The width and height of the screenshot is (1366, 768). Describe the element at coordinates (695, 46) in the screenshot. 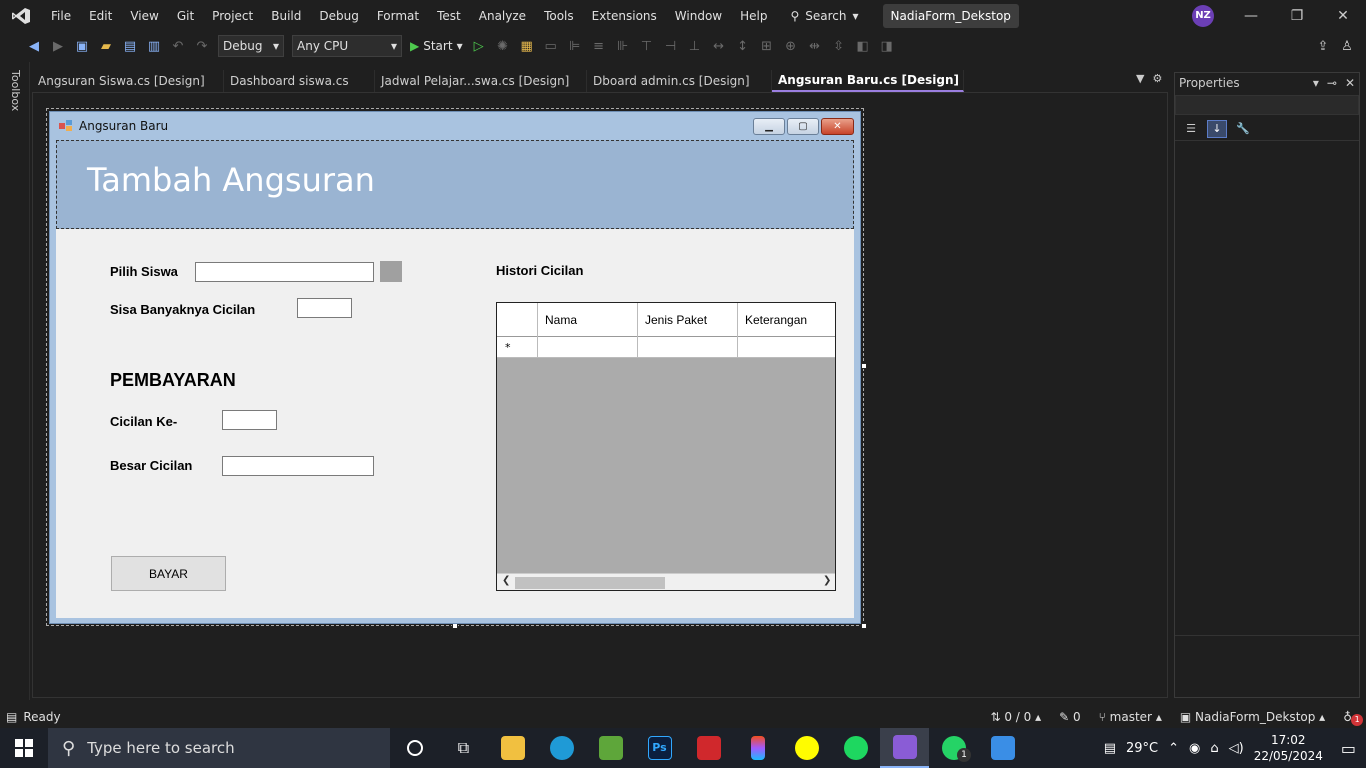

I see `align-bottoms-icon: ⊥` at that location.